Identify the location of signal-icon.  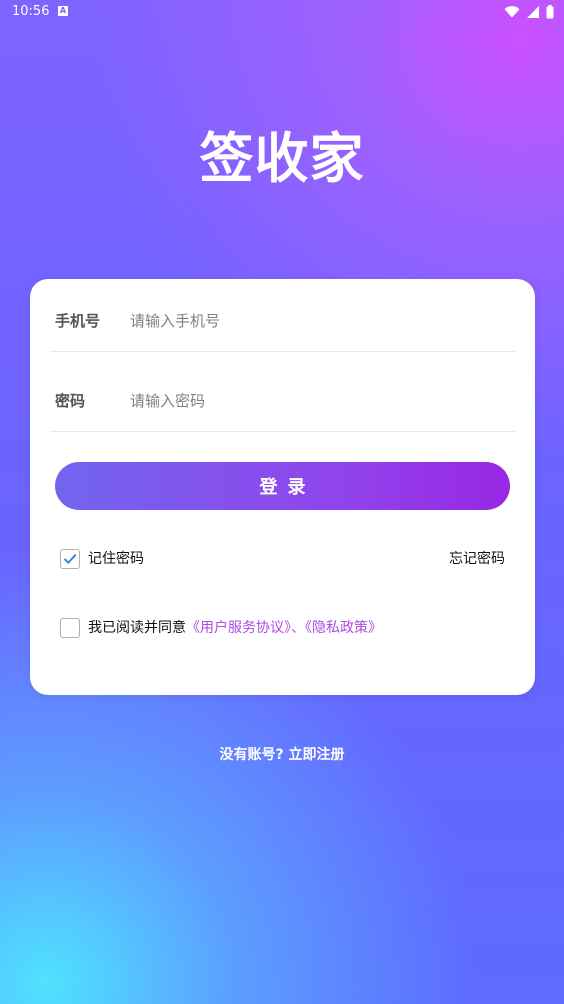
(533, 12).